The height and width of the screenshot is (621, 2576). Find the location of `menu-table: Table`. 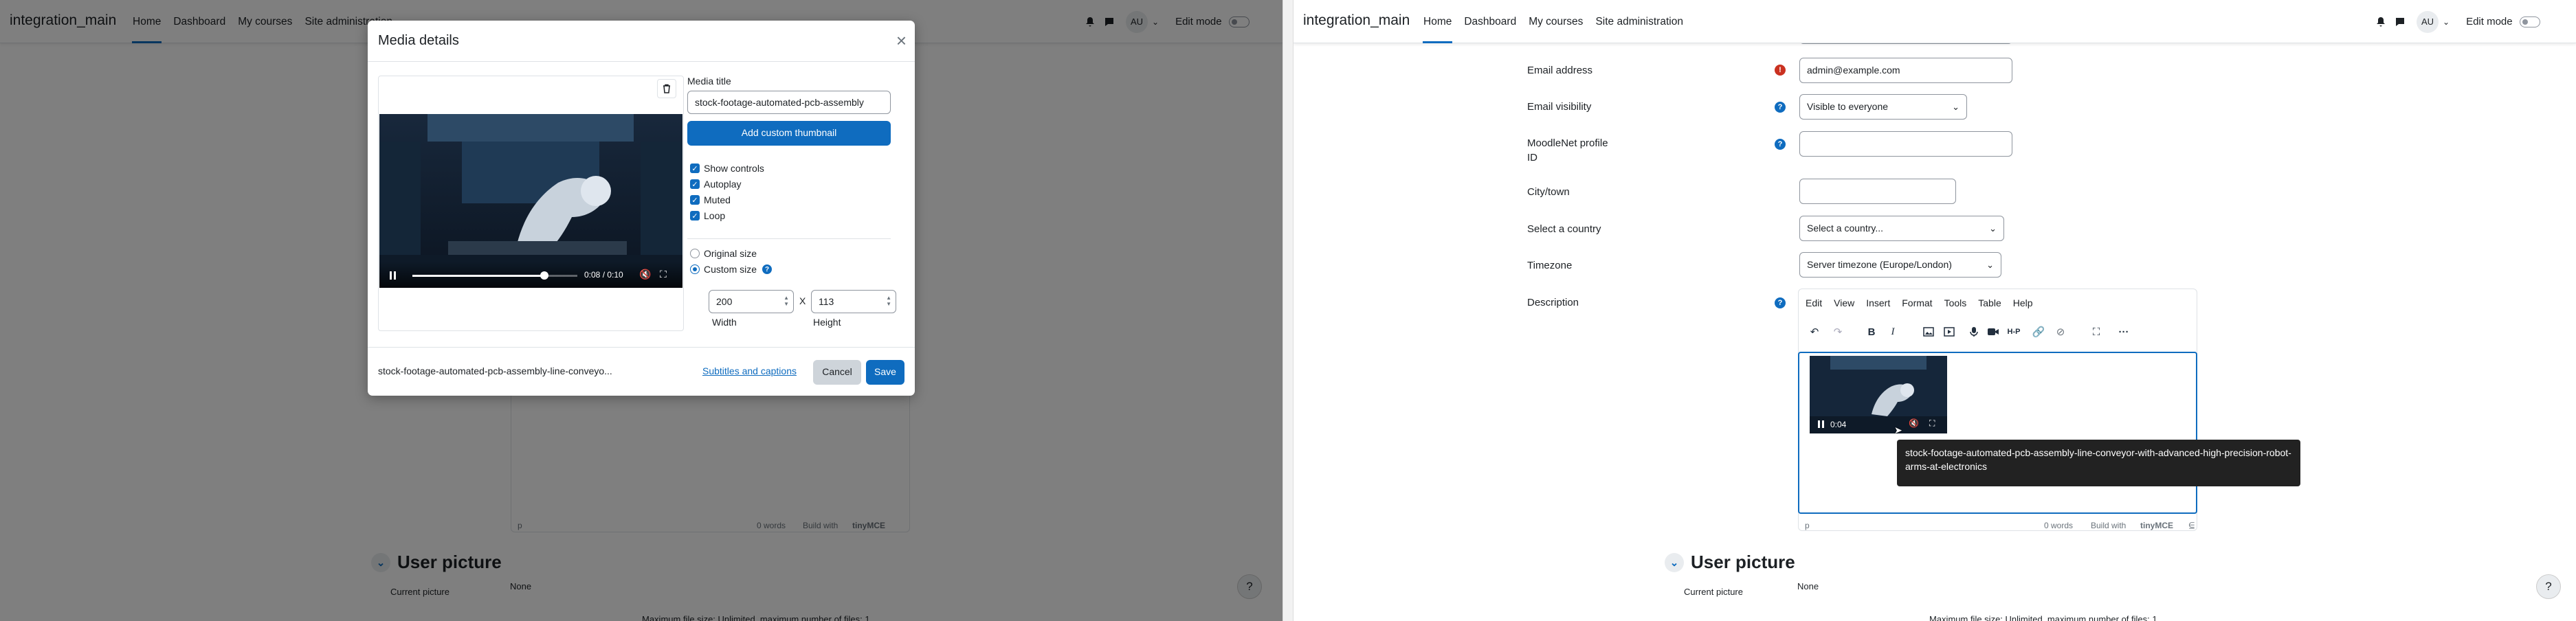

menu-table: Table is located at coordinates (1989, 302).